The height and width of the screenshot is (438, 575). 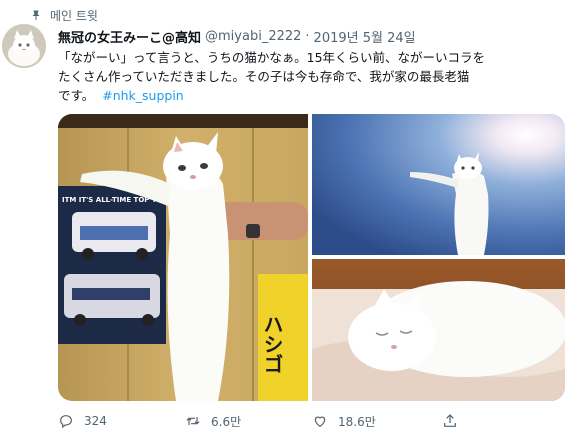 What do you see at coordinates (365, 36) in the screenshot?
I see `tweet-date: 2019년 5월 24일` at bounding box center [365, 36].